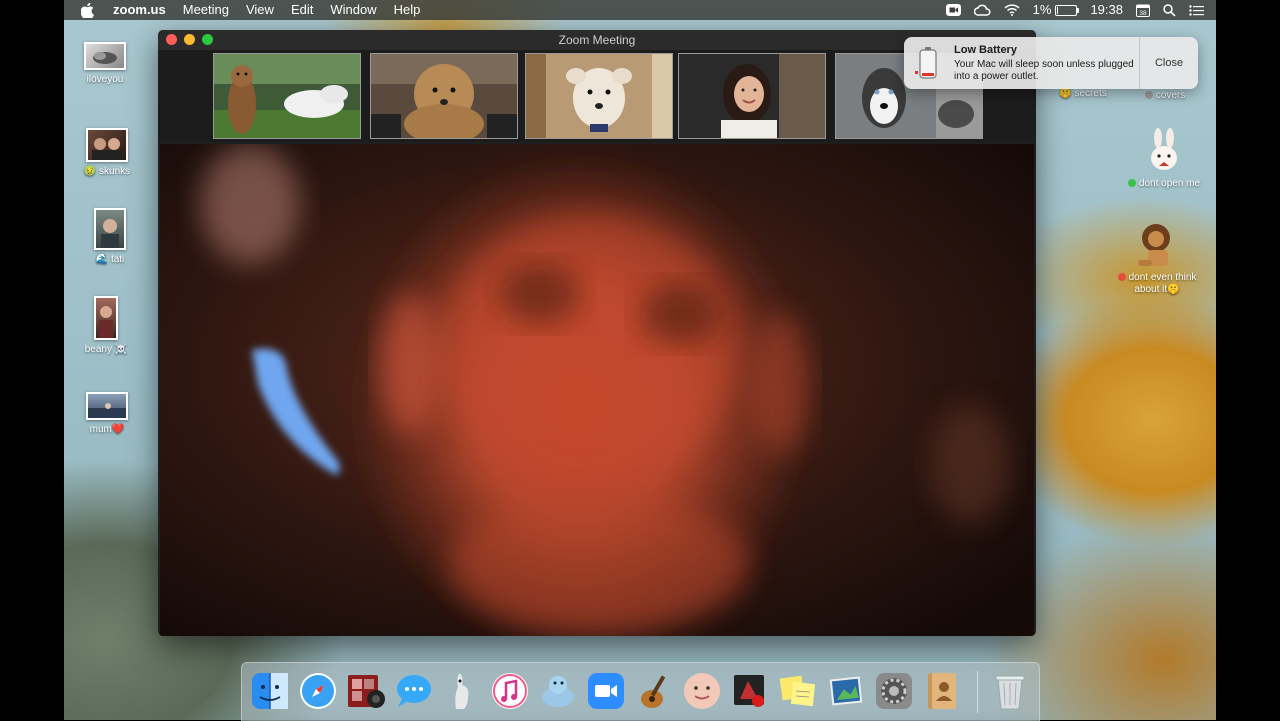  I want to click on trash-icon, so click(1010, 691).